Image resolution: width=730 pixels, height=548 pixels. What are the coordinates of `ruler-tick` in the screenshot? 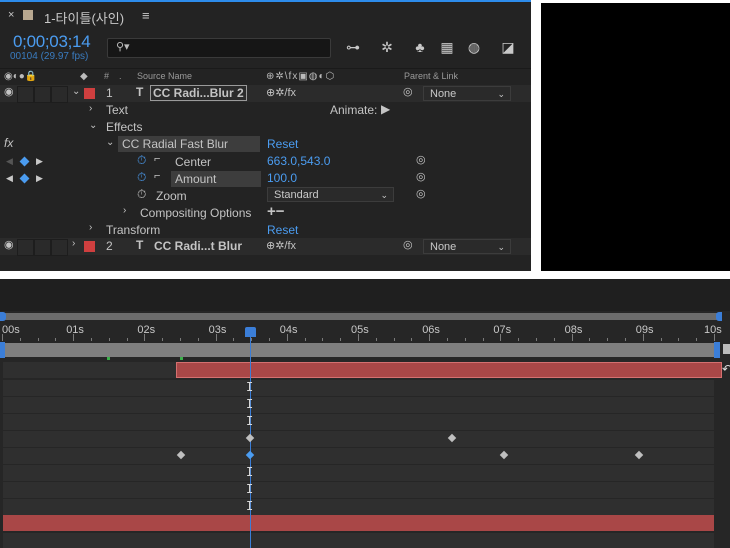 It's located at (714, 337).